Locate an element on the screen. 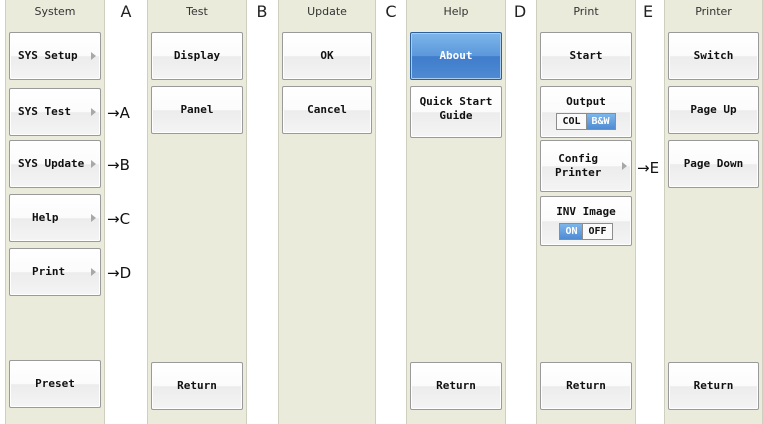 Image resolution: width=763 pixels, height=424 pixels. preset-button: Preset is located at coordinates (55, 384).